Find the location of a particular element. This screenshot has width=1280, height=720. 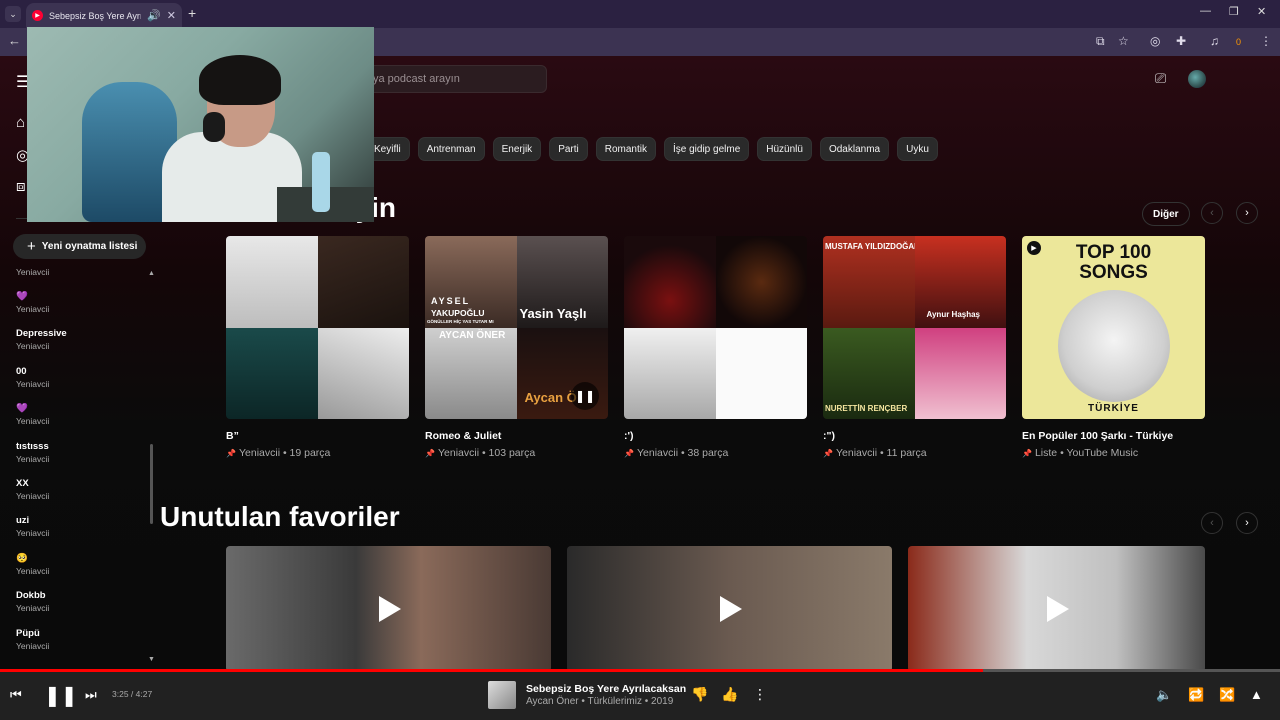

sidebar-scrollbar is located at coordinates (151, 484).